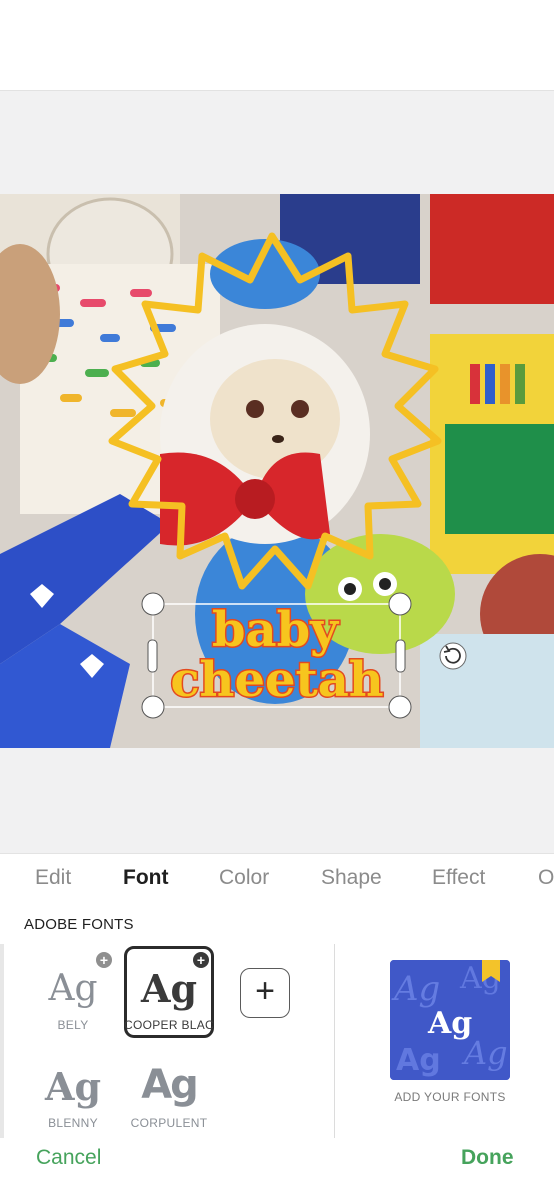 The image size is (554, 1200). What do you see at coordinates (53, 878) in the screenshot?
I see `tab-edit: Edit` at bounding box center [53, 878].